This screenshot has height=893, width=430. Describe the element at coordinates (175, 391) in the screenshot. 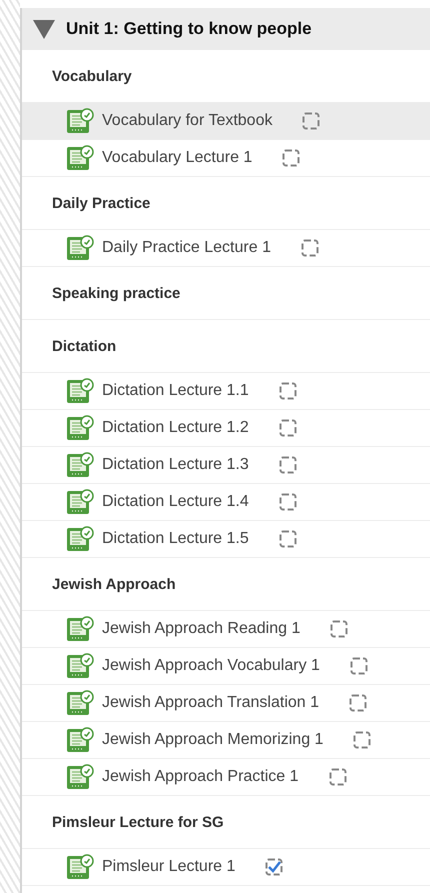

I see `lesson-title: Dictation Lecture 1.1` at that location.